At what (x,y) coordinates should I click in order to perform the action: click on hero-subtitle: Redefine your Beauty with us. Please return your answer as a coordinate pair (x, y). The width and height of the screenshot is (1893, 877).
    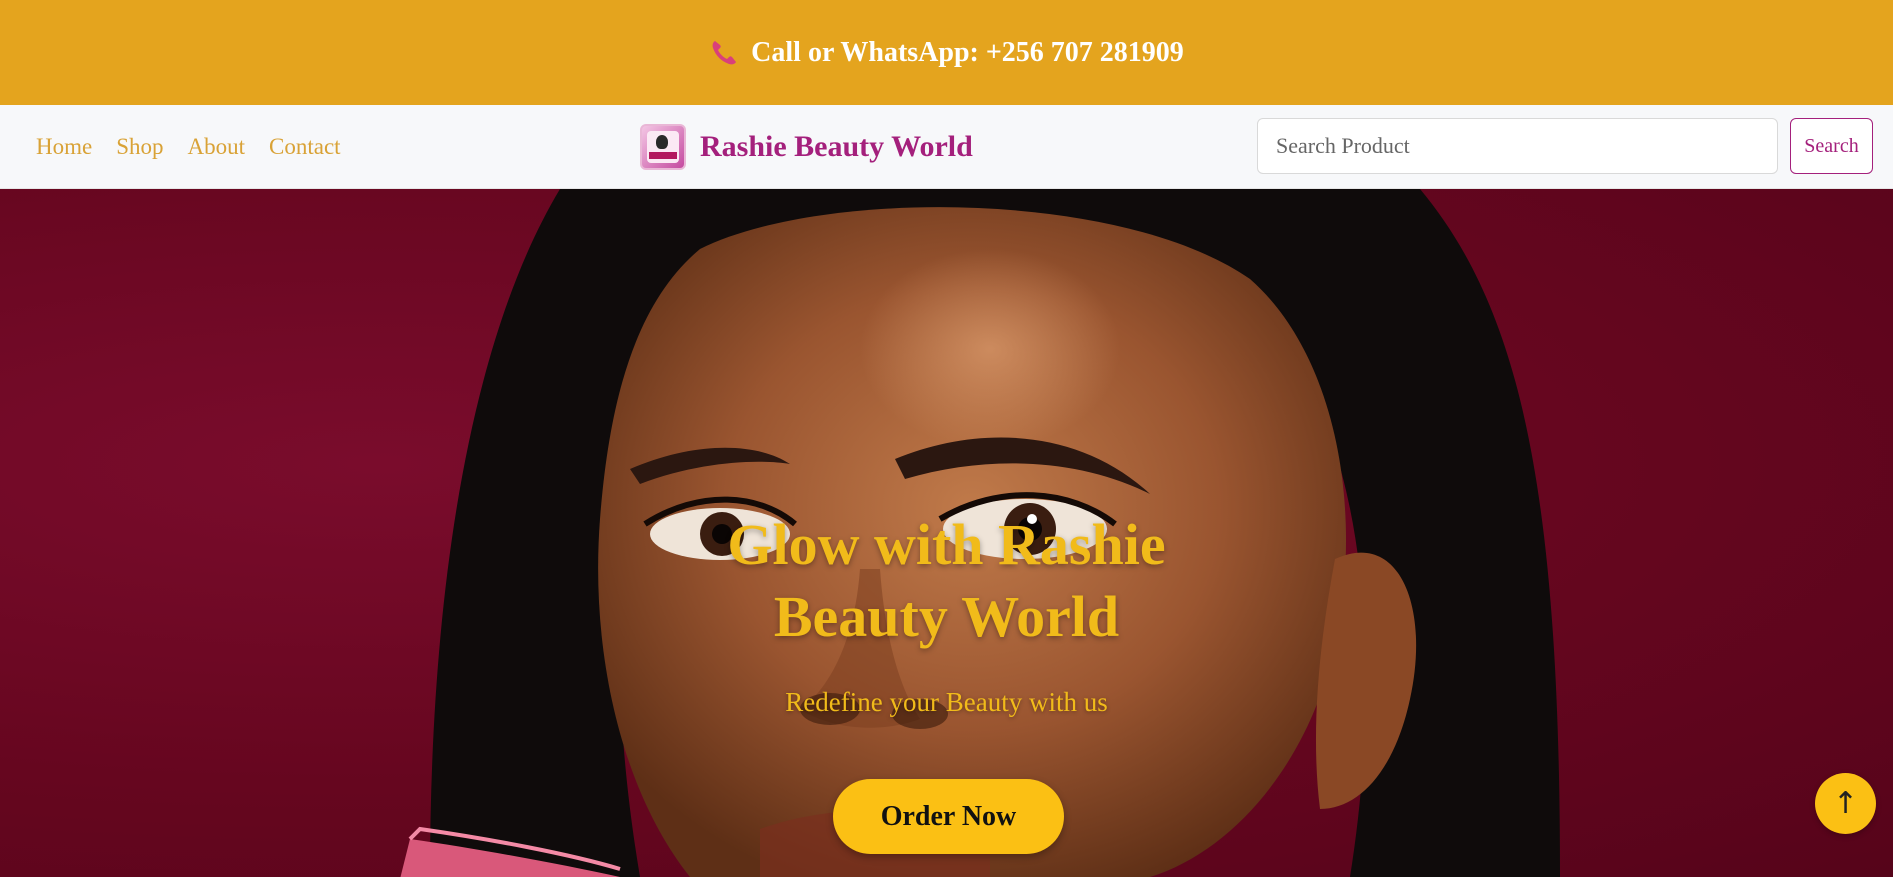
    Looking at the image, I should click on (946, 702).